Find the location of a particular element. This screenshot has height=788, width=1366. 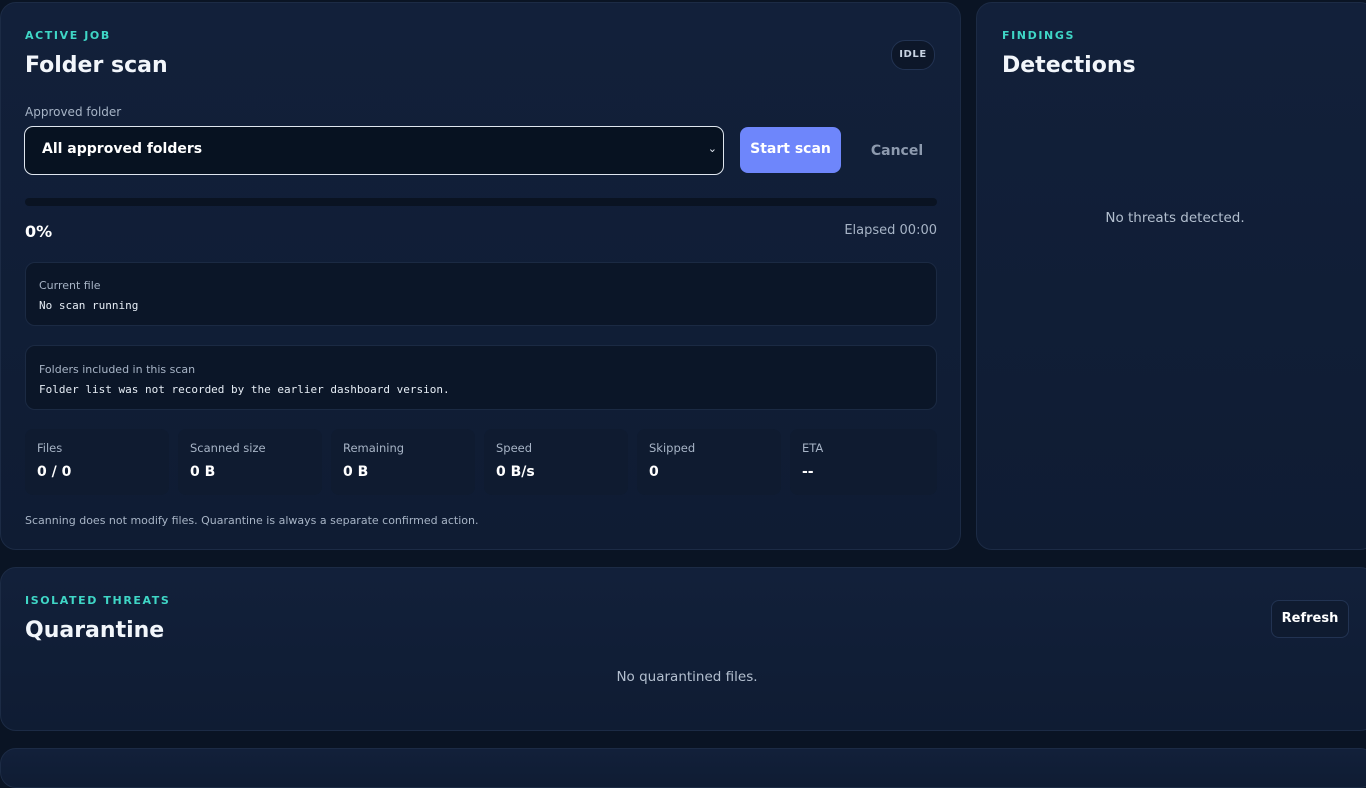

refresh-button: Refresh is located at coordinates (1310, 619).